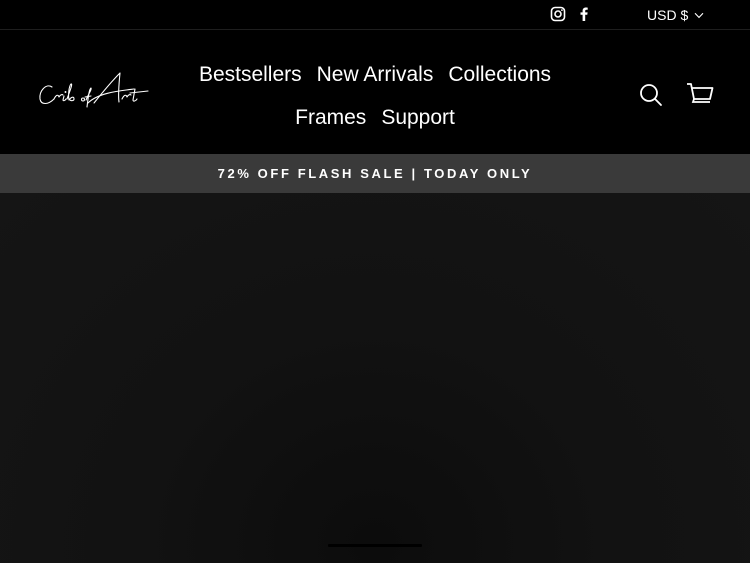 The height and width of the screenshot is (563, 750). I want to click on site-logo, so click(94, 93).